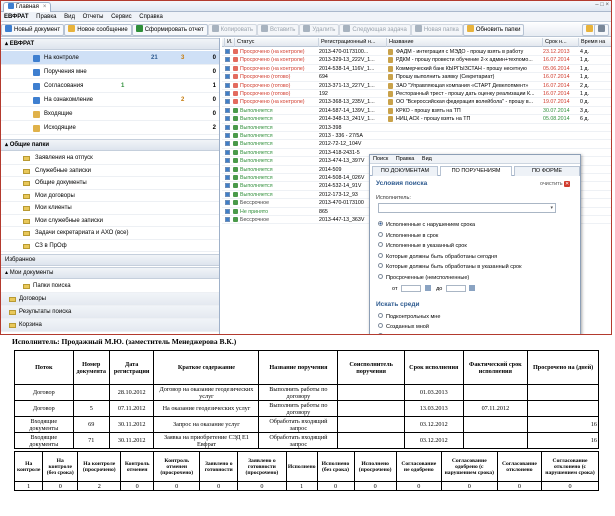  I want to click on toolbar-button: Новый документ, so click(33, 30).